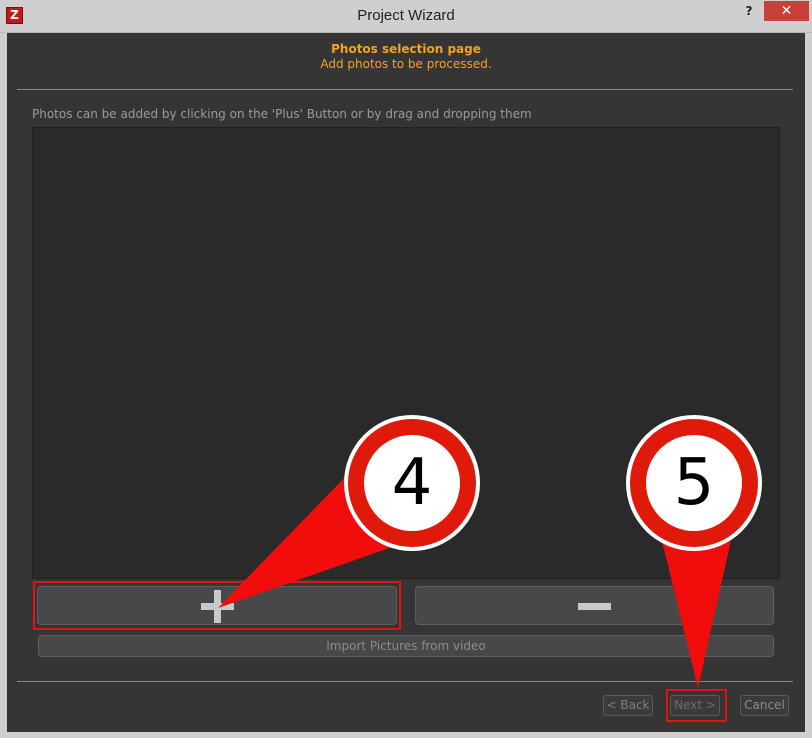 The image size is (812, 738). Describe the element at coordinates (764, 705) in the screenshot. I see `cancel-button: Cancel` at that location.